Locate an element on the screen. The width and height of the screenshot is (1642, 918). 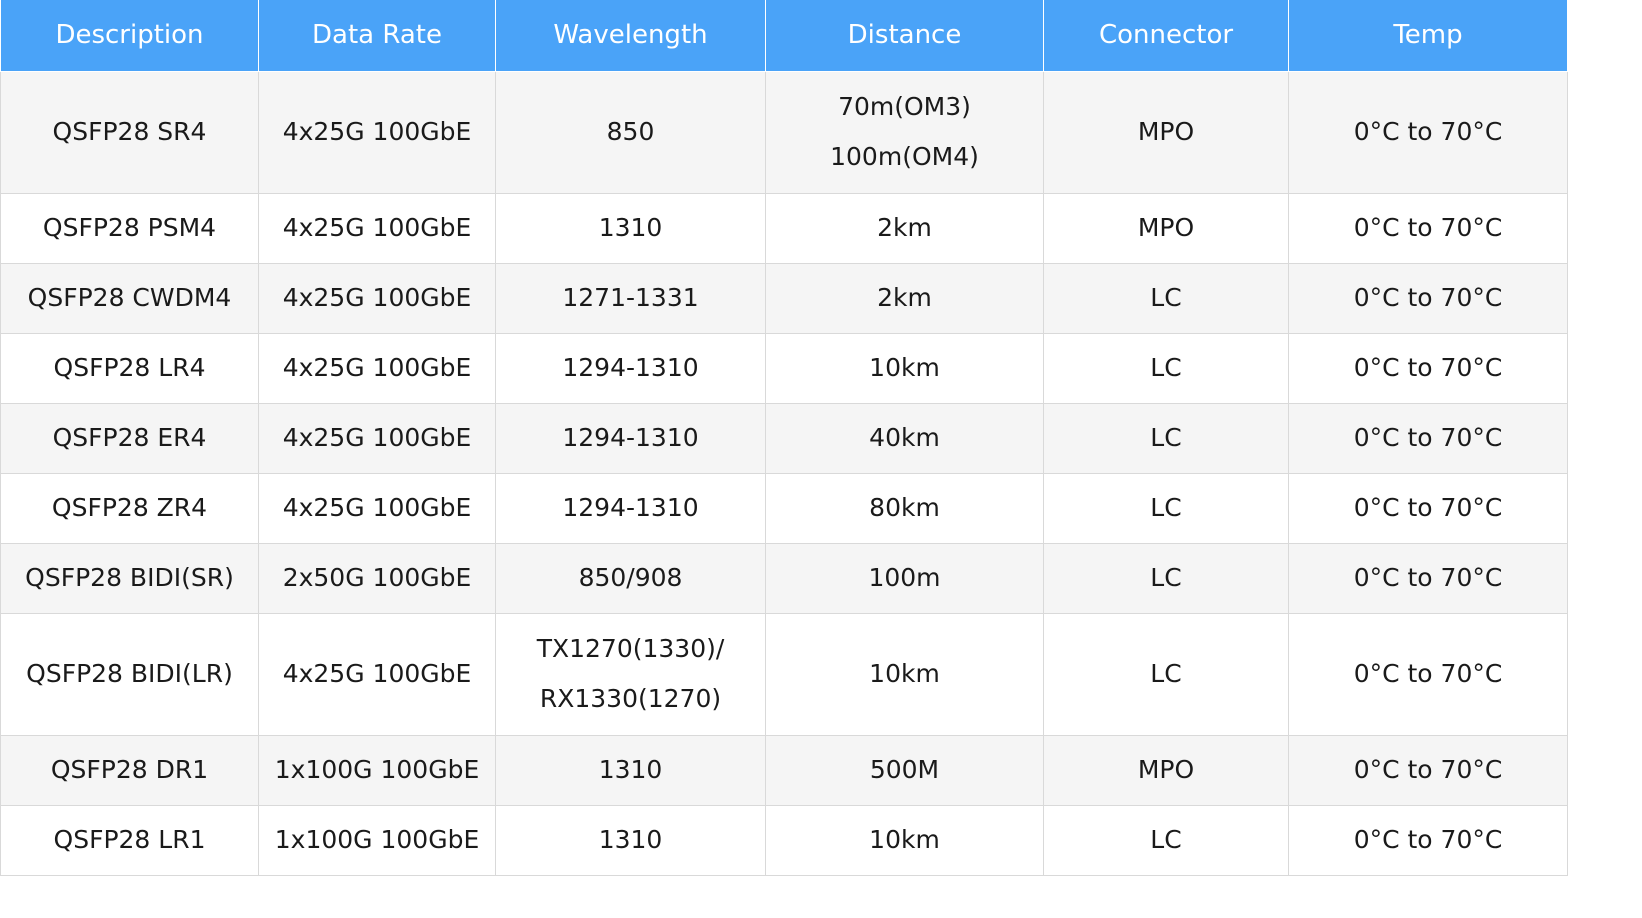
cell-wavelength-line: 850 is located at coordinates (630, 131).